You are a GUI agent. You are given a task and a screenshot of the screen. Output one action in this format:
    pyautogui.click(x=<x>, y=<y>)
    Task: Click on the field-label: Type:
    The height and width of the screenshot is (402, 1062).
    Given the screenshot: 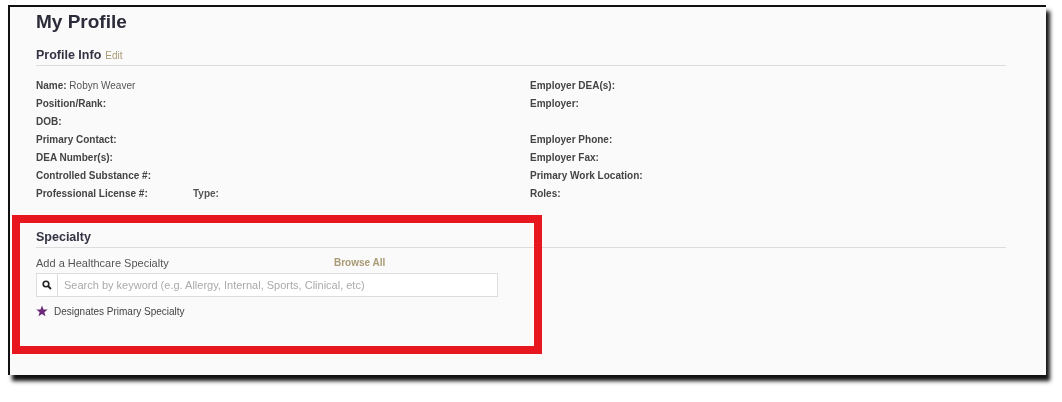 What is the action you would take?
    pyautogui.click(x=206, y=193)
    